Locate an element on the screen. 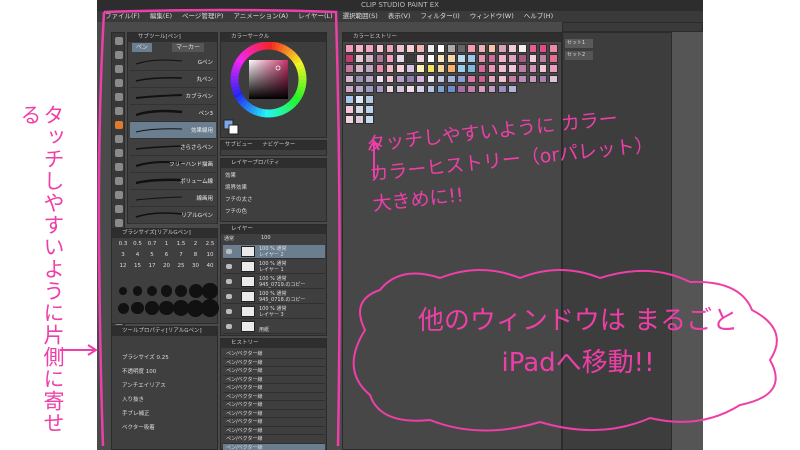  annotation-cloud: 他のウィンドウは まるごと iPadへ移動!! is located at coordinates (578, 342).